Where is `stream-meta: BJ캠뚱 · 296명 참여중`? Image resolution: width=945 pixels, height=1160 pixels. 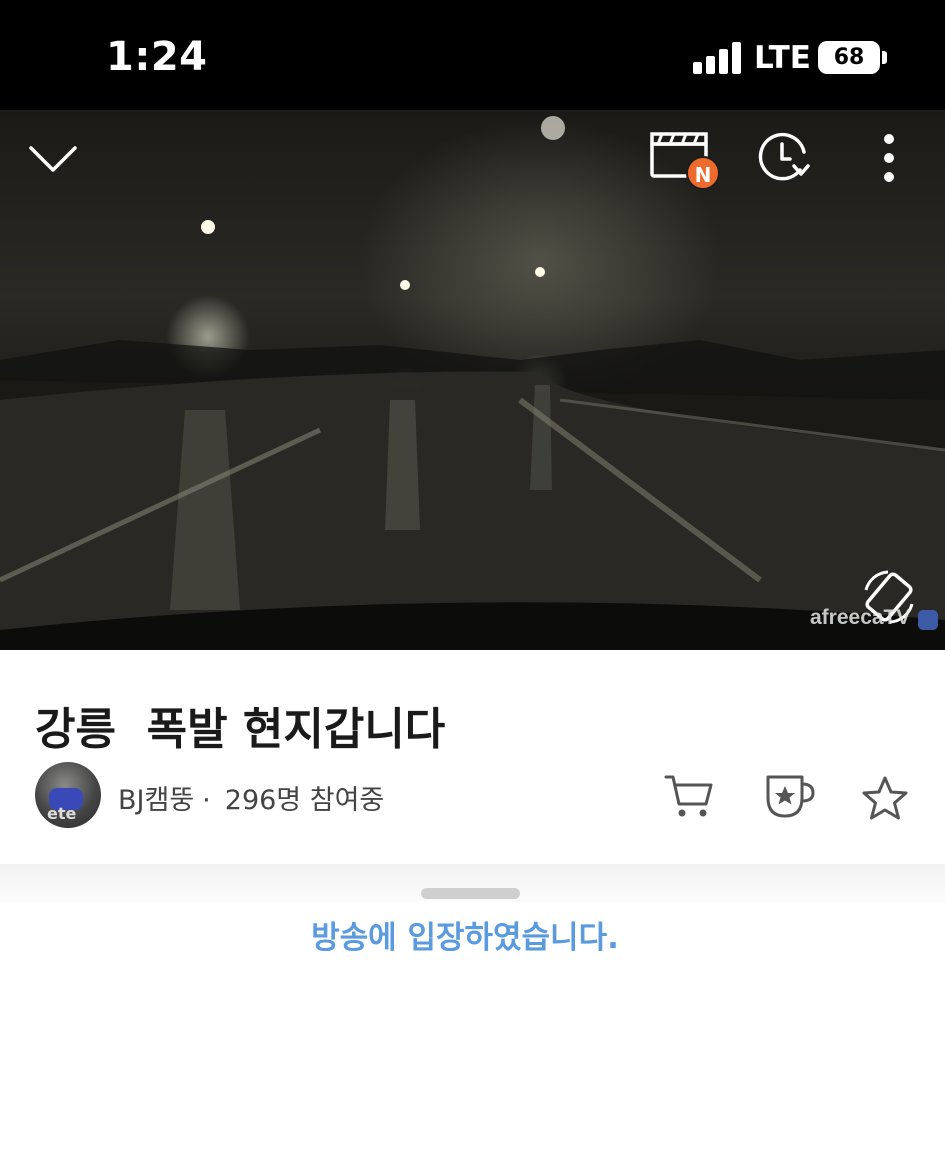 stream-meta: BJ캠뚱 · 296명 참여중 is located at coordinates (251, 797).